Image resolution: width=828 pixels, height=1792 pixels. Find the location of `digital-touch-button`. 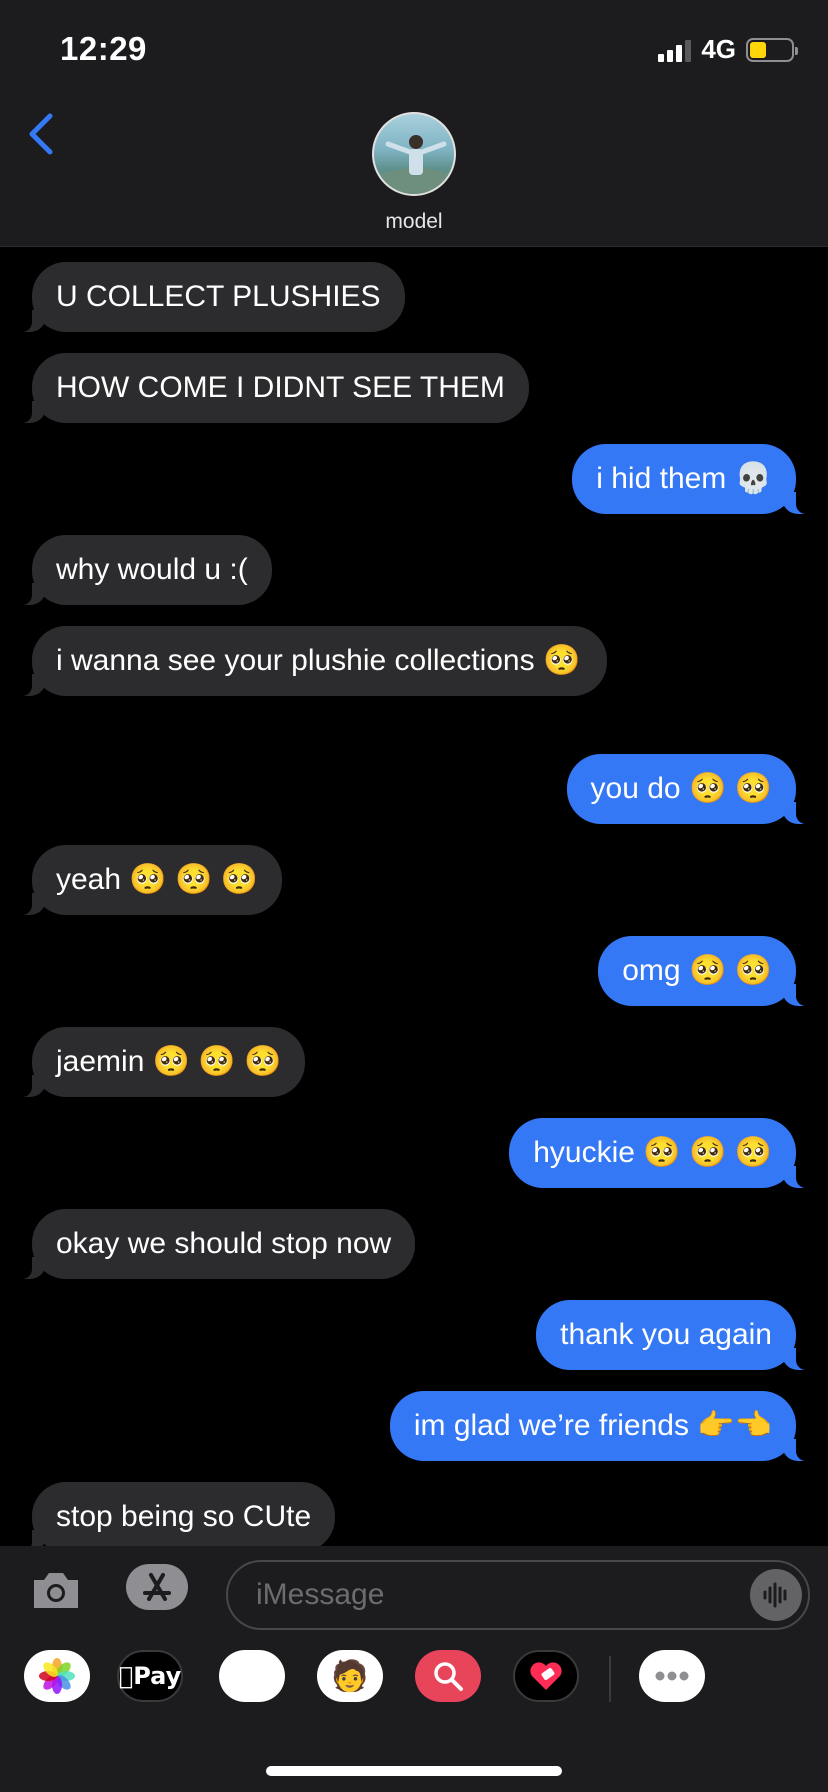

digital-touch-button is located at coordinates (546, 1676).